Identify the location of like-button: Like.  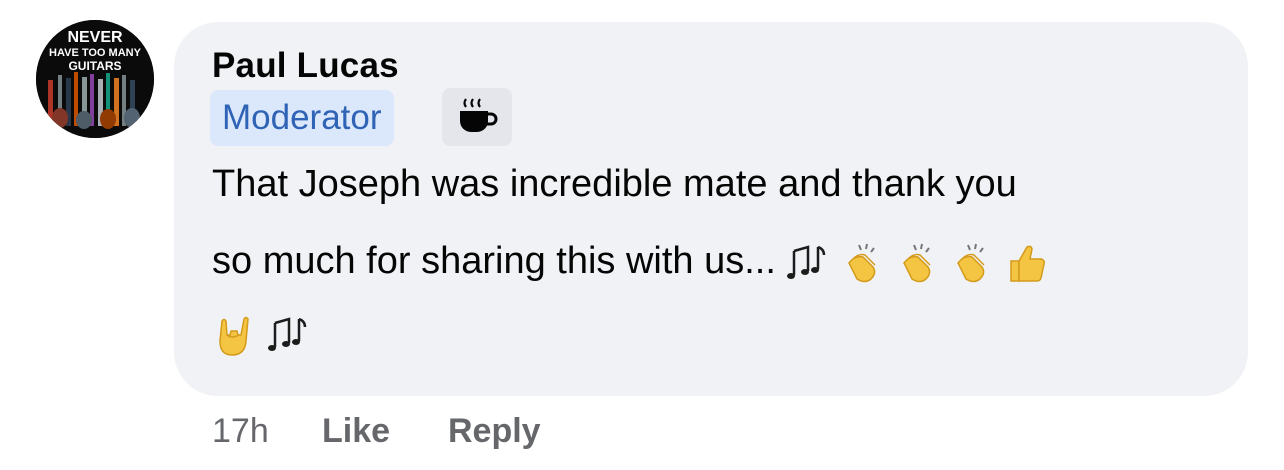
(356, 431).